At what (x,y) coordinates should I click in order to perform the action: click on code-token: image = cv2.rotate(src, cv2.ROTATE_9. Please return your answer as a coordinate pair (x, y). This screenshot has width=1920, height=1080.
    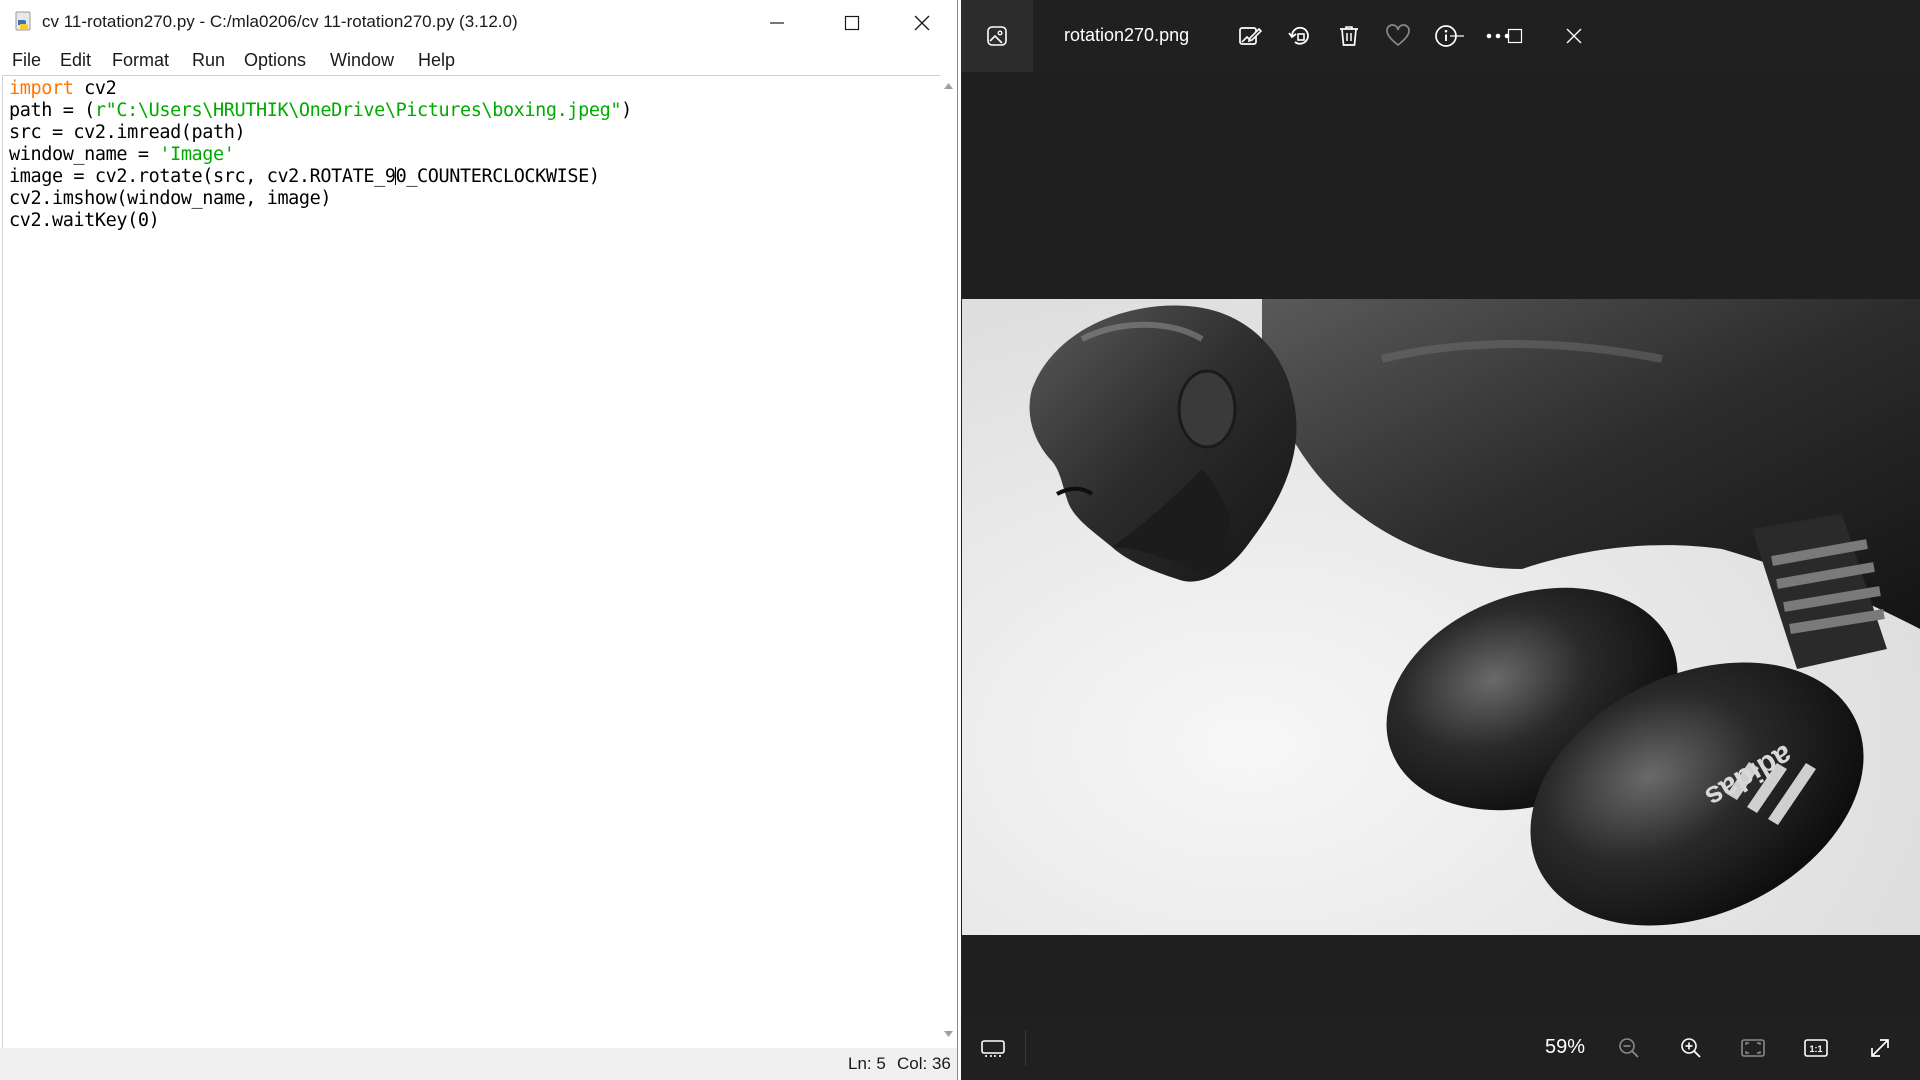
    Looking at the image, I should click on (202, 176).